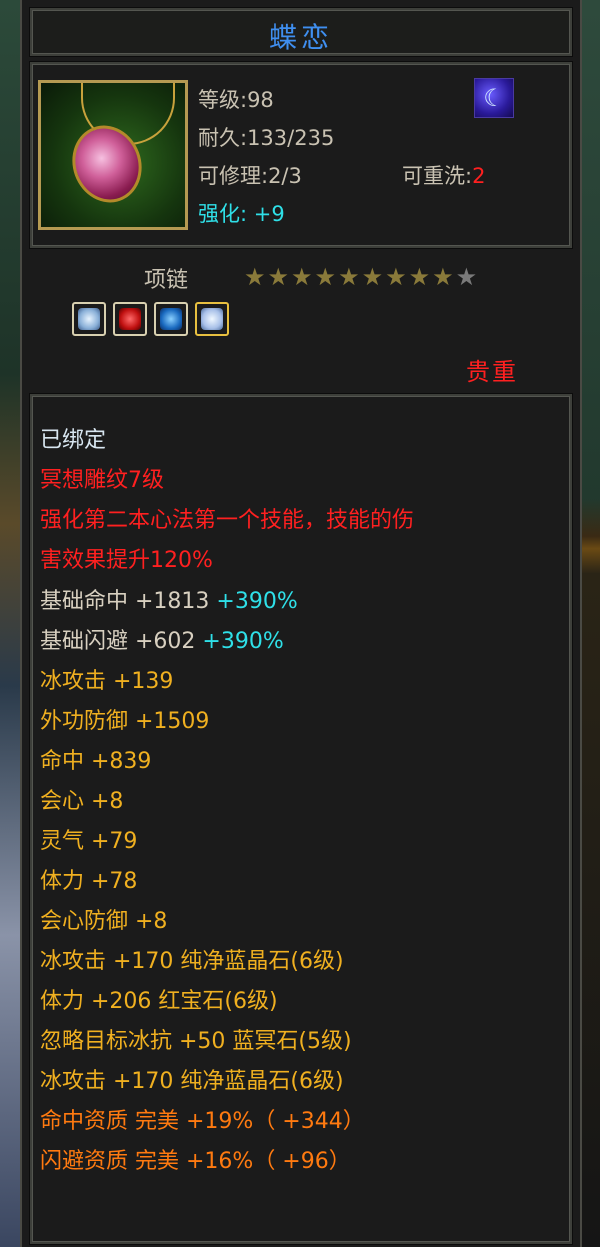  Describe the element at coordinates (125, 601) in the screenshot. I see `stat-text: 基础命中 +1813` at that location.